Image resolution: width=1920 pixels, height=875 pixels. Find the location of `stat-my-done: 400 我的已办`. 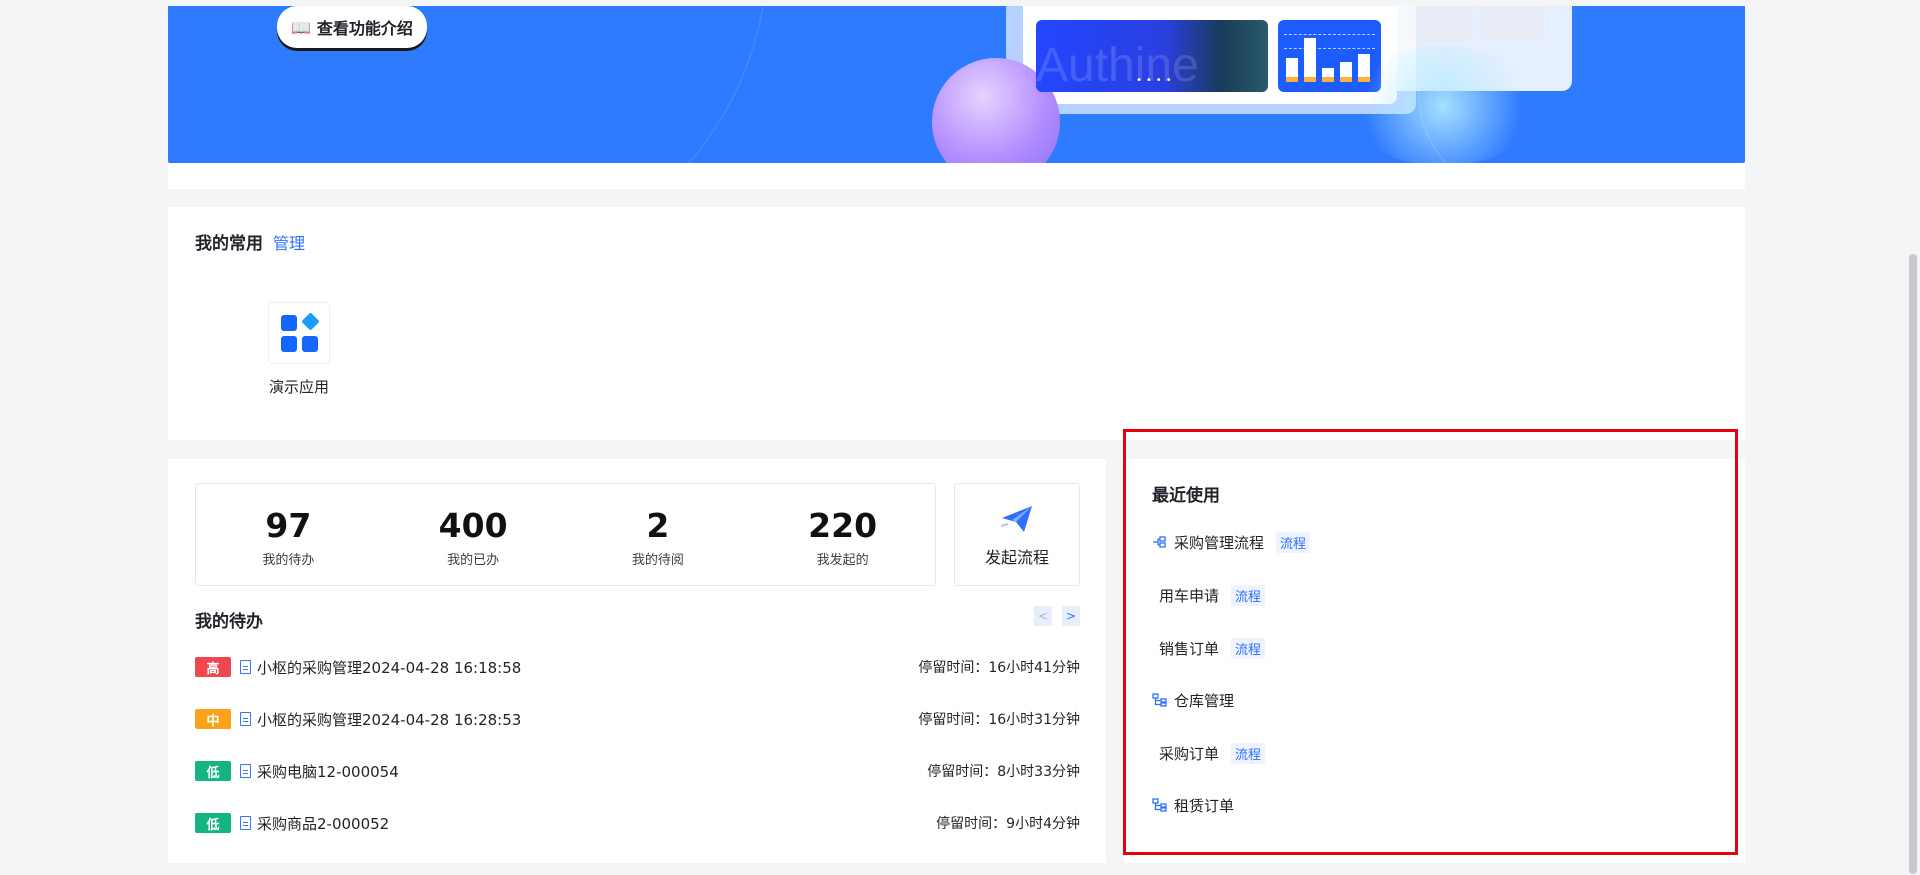

stat-my-done: 400 我的已办 is located at coordinates (473, 534).